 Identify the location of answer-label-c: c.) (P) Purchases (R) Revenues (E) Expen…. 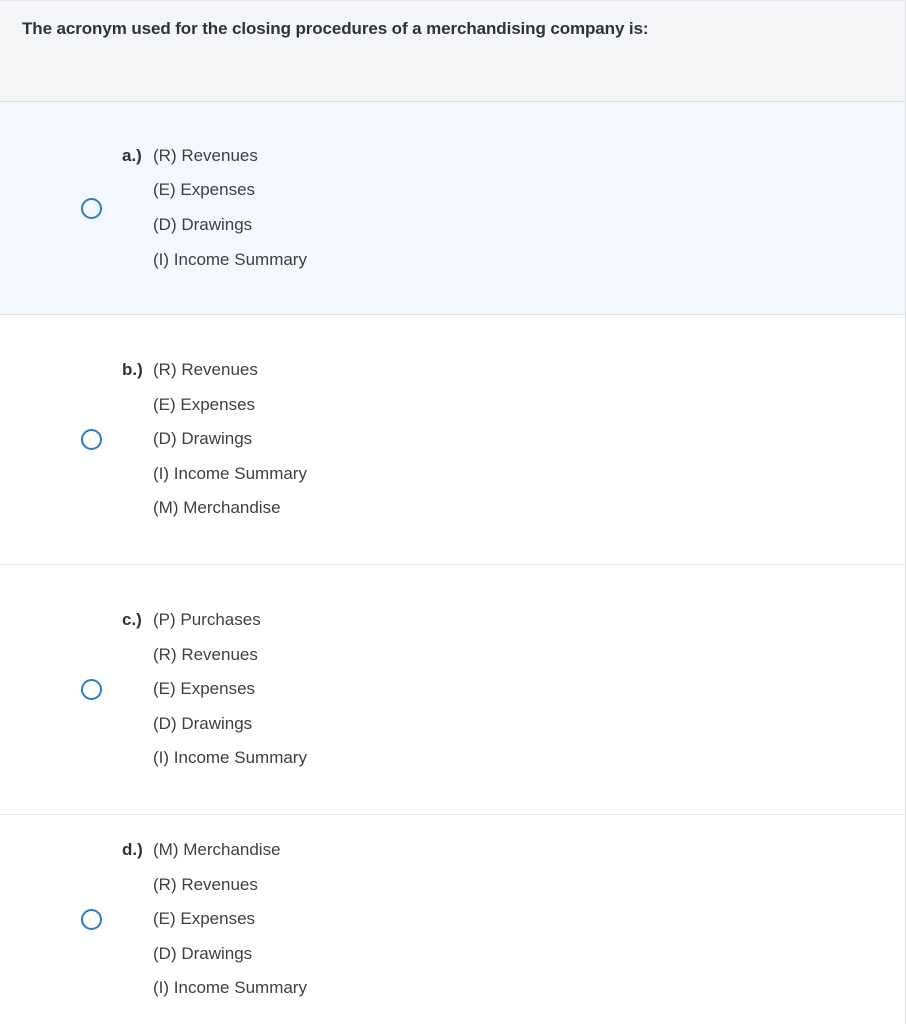
(214, 689).